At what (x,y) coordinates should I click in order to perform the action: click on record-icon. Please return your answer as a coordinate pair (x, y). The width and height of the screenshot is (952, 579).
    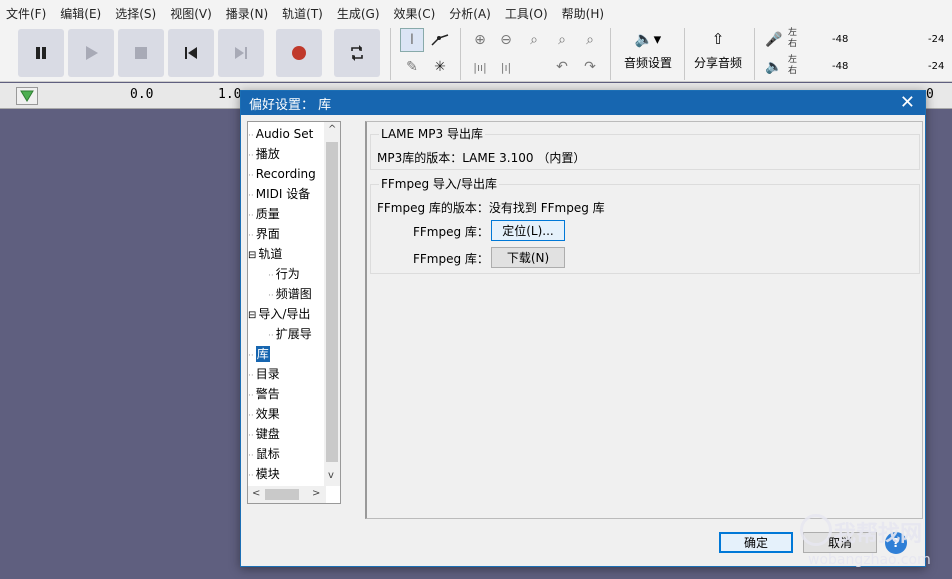
    Looking at the image, I should click on (299, 53).